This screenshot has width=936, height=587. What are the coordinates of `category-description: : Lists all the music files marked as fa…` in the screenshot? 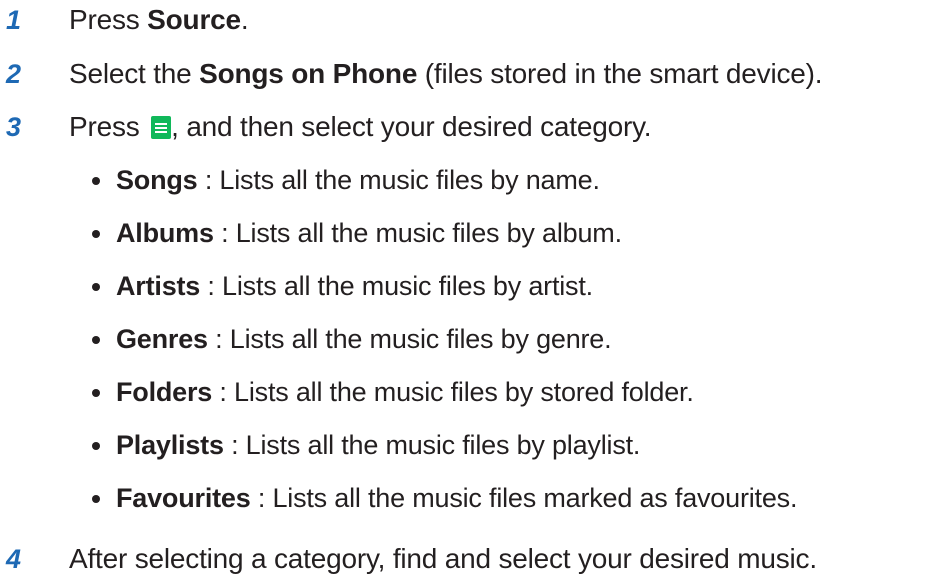 It's located at (524, 498).